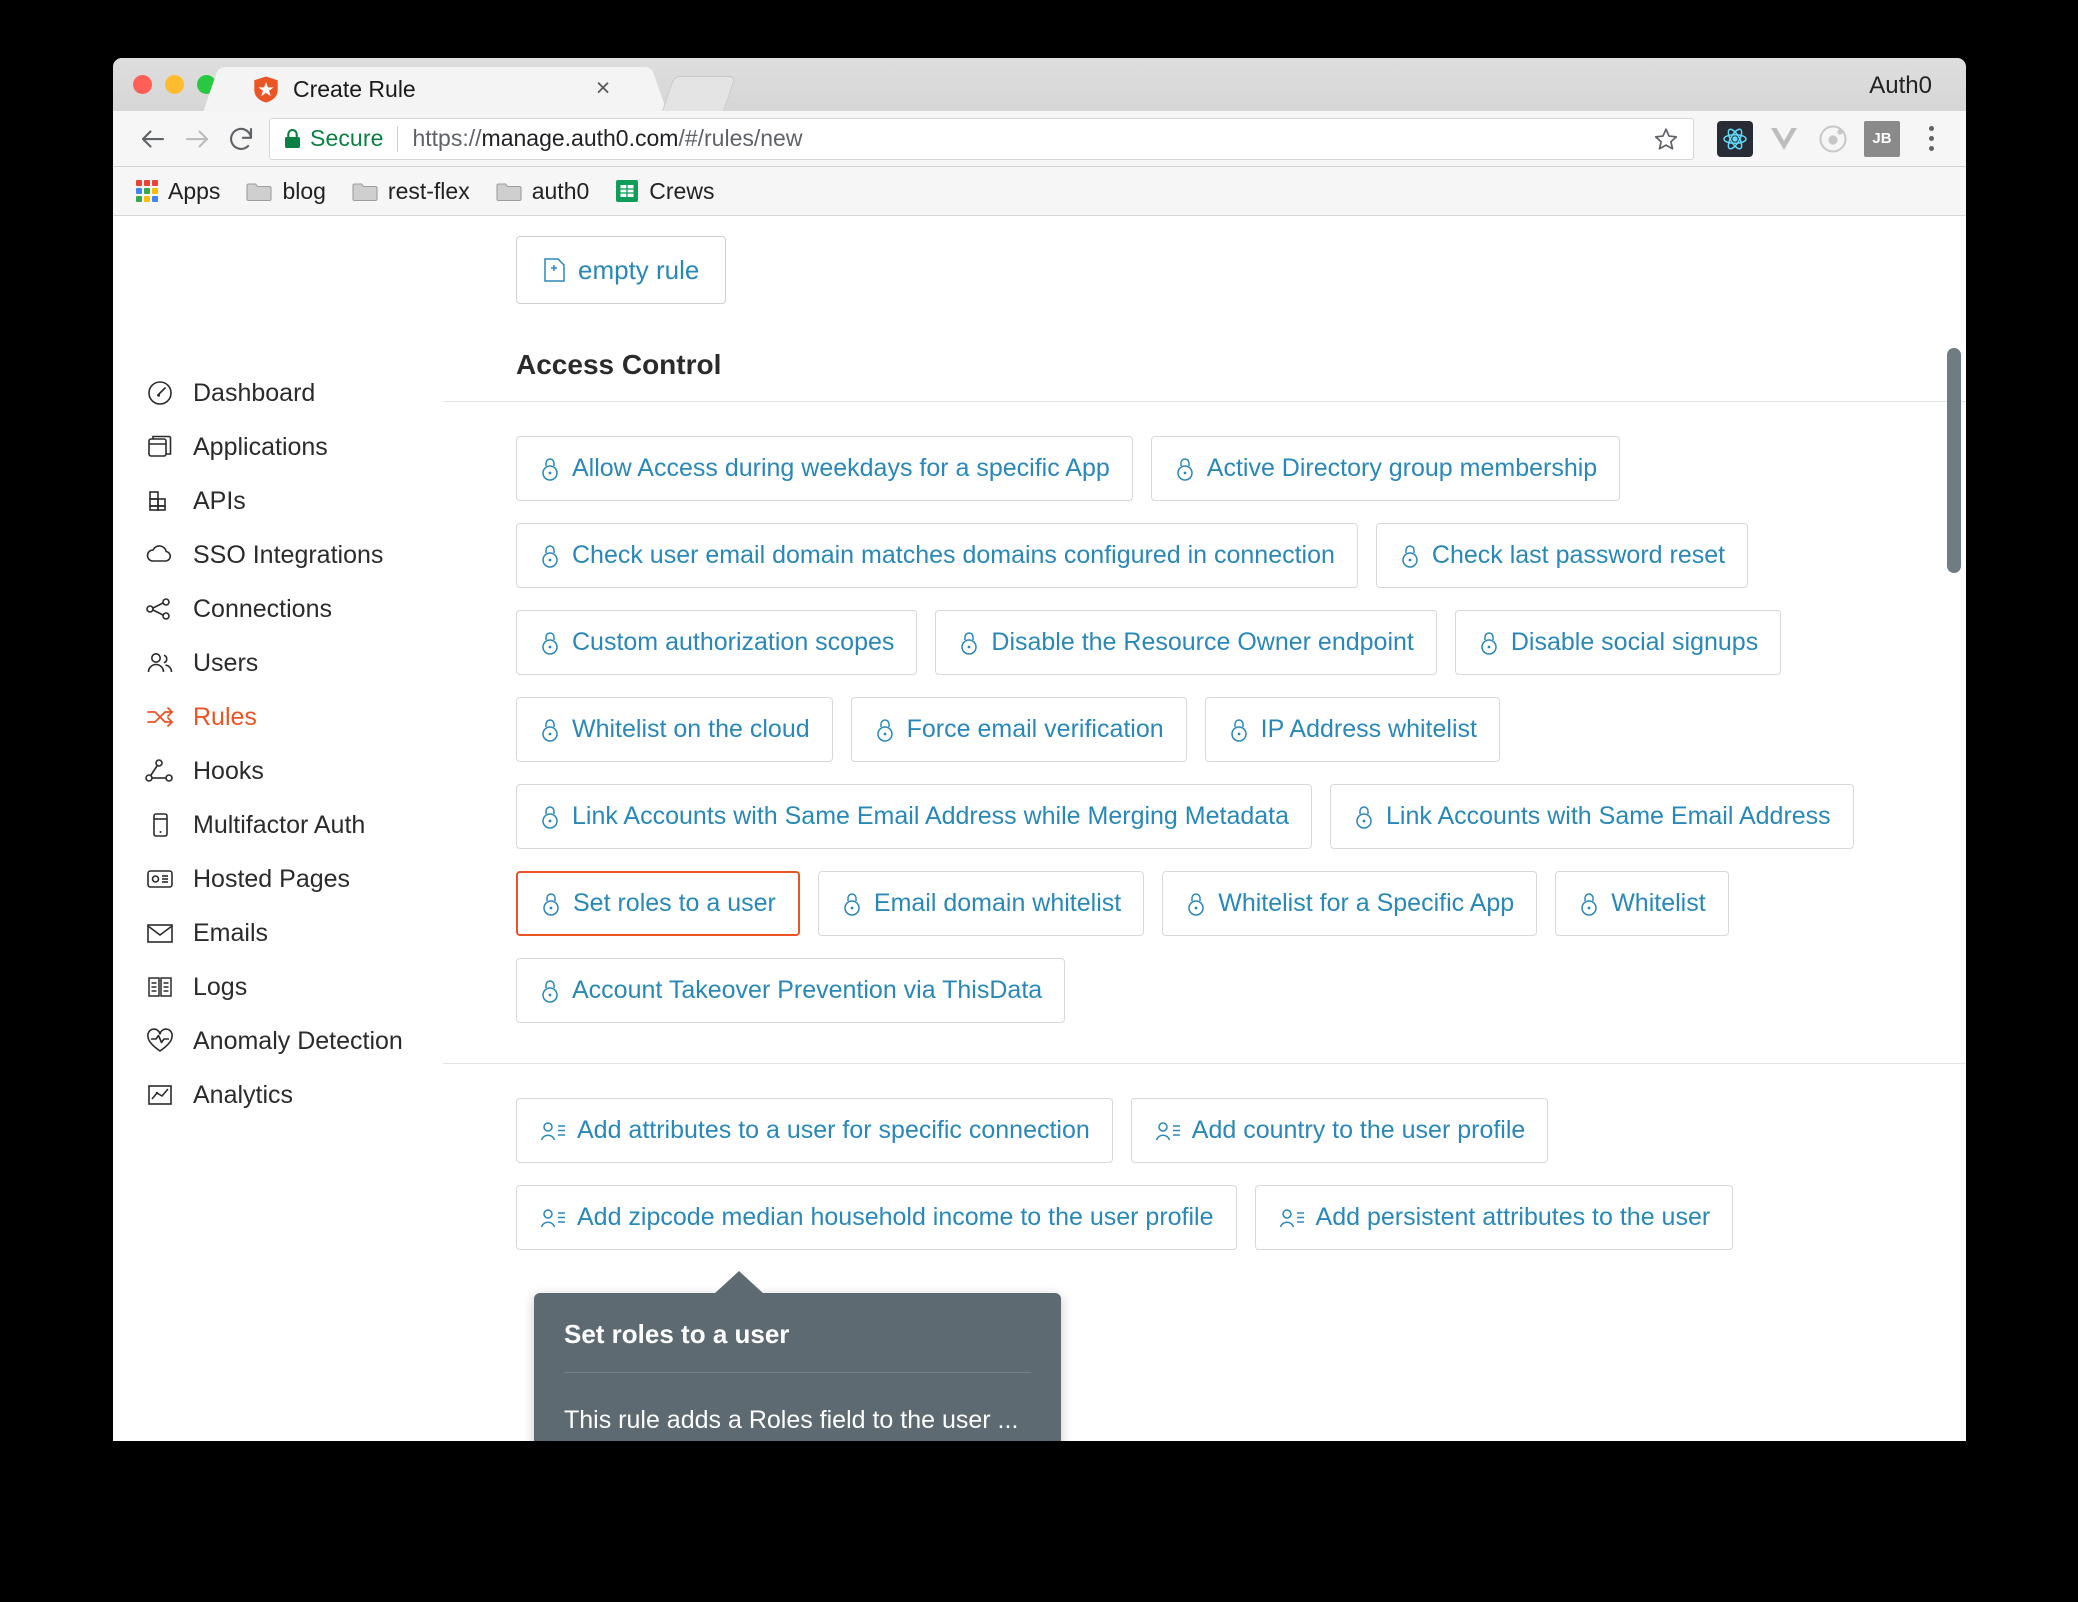 Image resolution: width=2078 pixels, height=1602 pixels. I want to click on rule-card-label: Force email verification, so click(1035, 729).